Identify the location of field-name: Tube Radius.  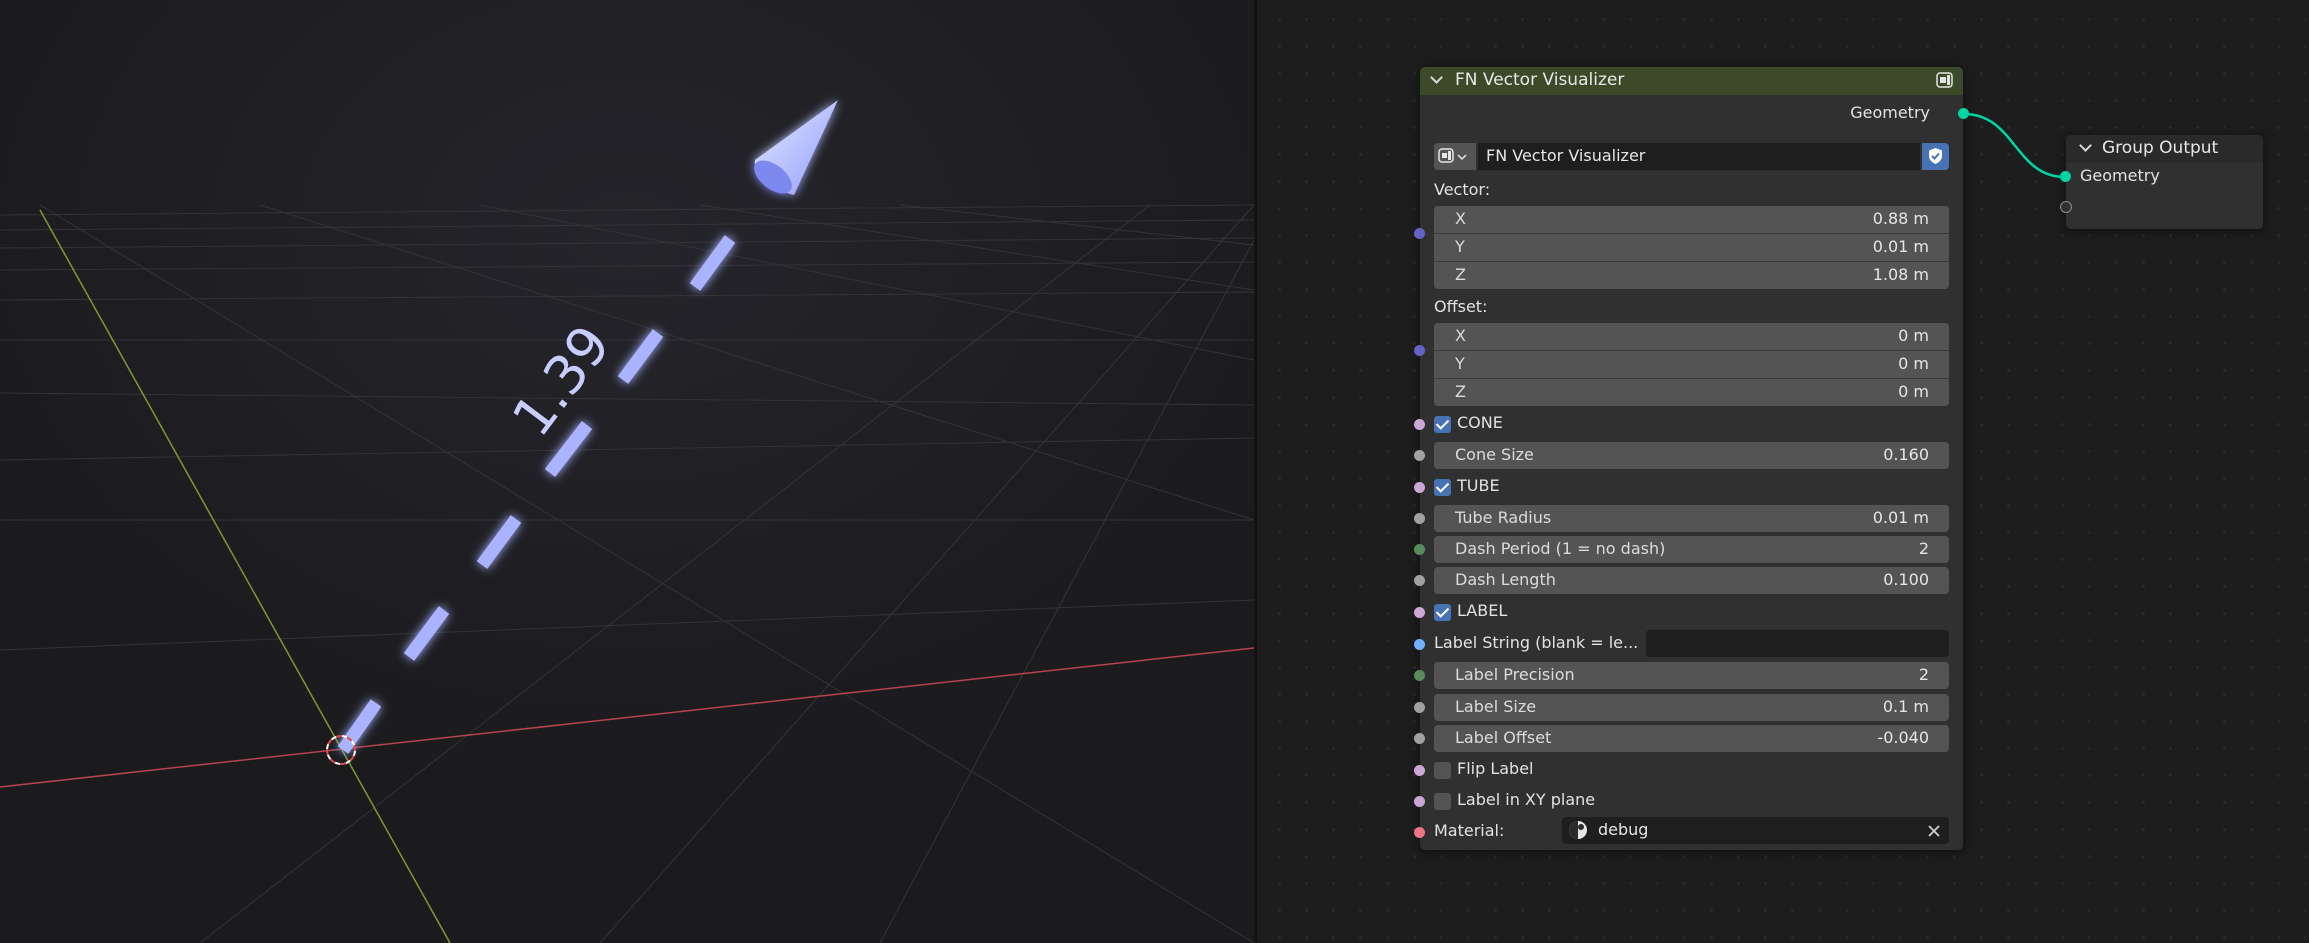
(1503, 517).